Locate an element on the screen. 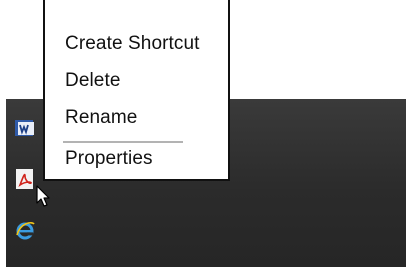 The image size is (406, 267). menu-separator is located at coordinates (123, 142).